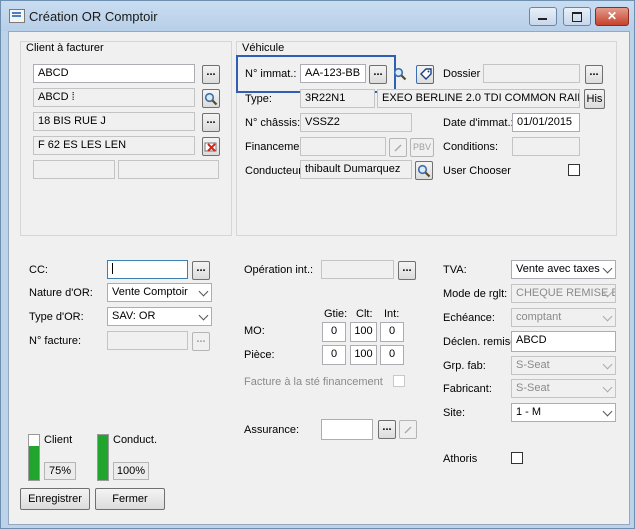 The image size is (635, 529). What do you see at coordinates (471, 147) in the screenshot?
I see `conditions-label: Conditions:` at bounding box center [471, 147].